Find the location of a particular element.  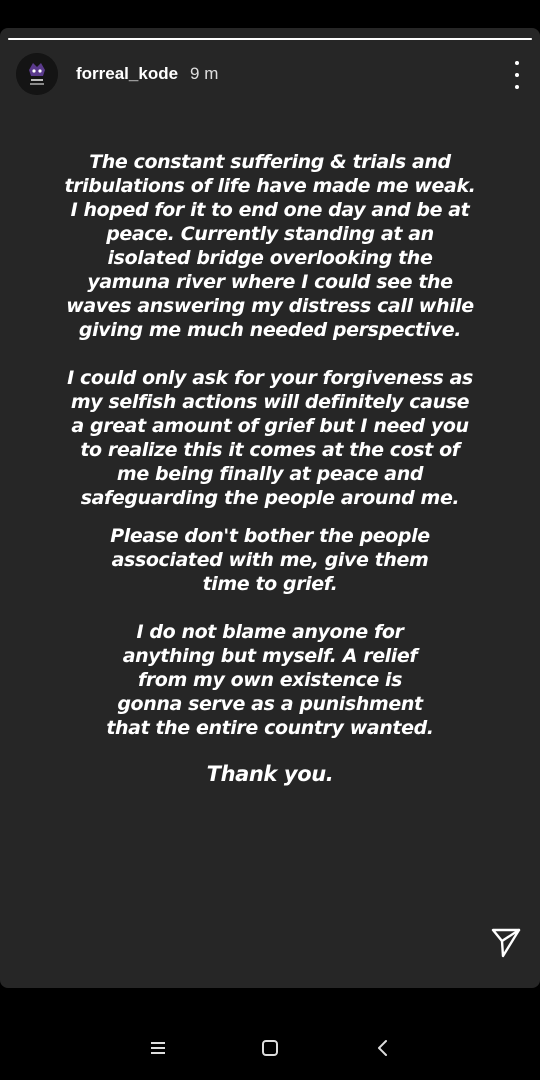

back-chevron-icon is located at coordinates (382, 1048).